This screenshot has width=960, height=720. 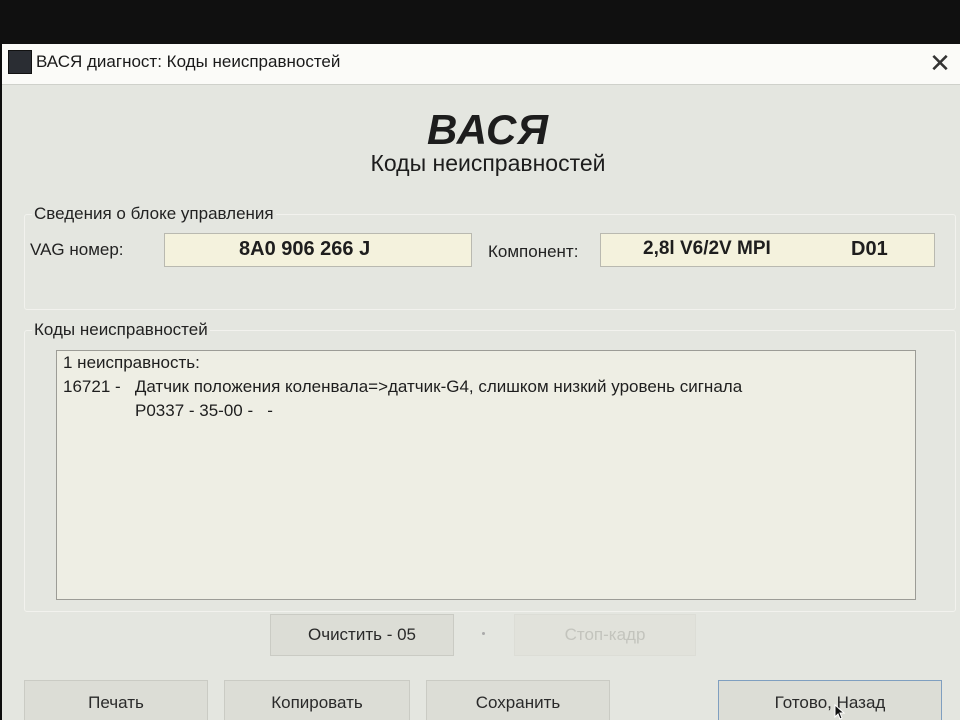 I want to click on close-icon: ✕, so click(x=940, y=63).